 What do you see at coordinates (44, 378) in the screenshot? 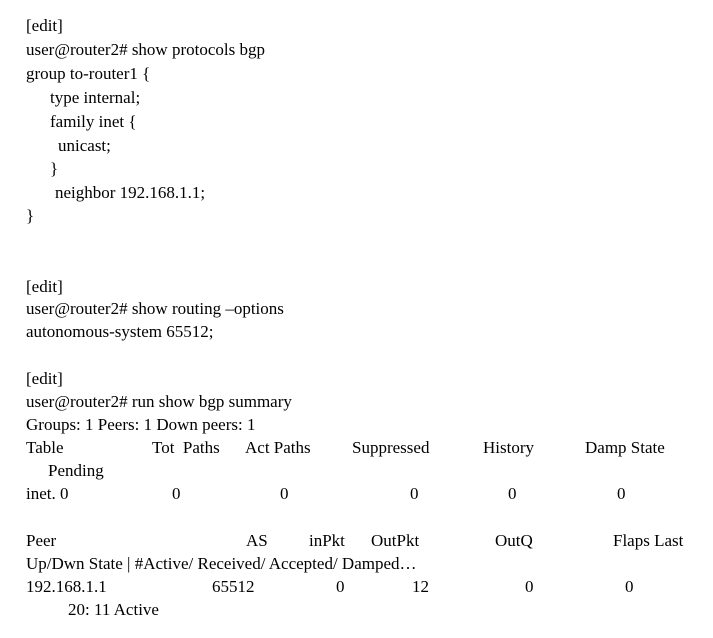
I see `prompt-context-3: [edit]` at bounding box center [44, 378].